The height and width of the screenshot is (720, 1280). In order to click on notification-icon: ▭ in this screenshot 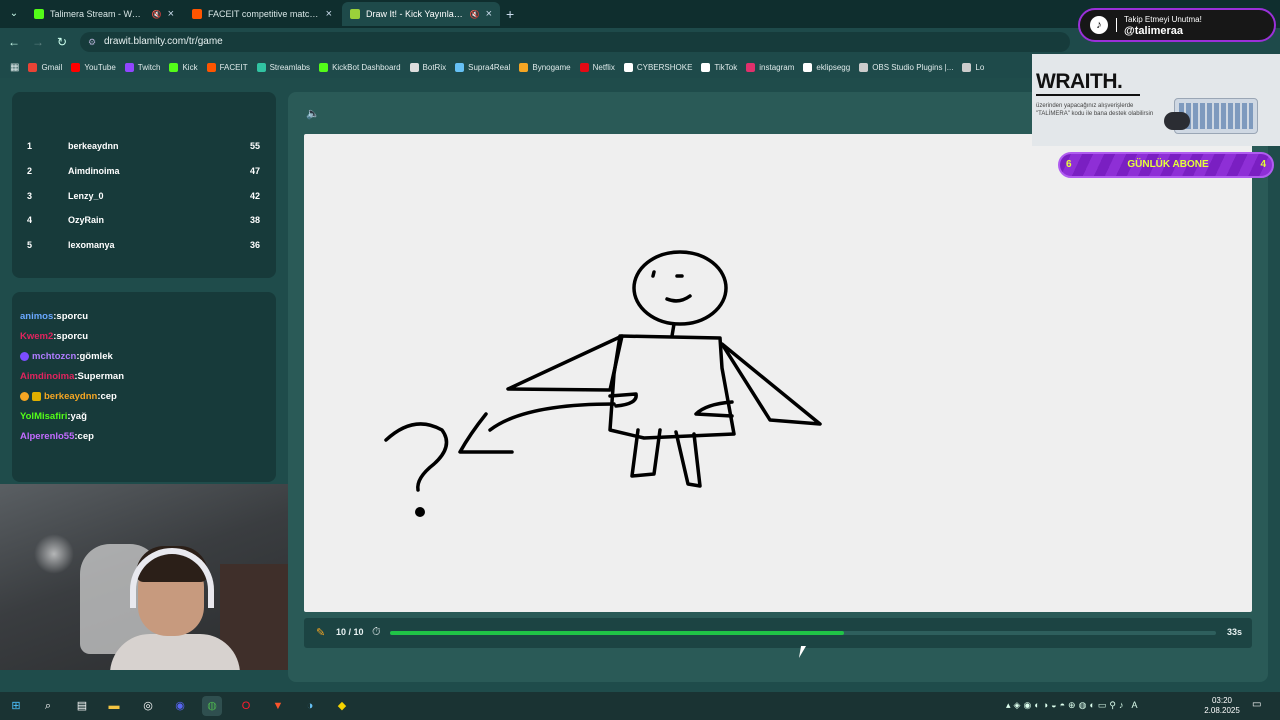, I will do `click(1256, 704)`.